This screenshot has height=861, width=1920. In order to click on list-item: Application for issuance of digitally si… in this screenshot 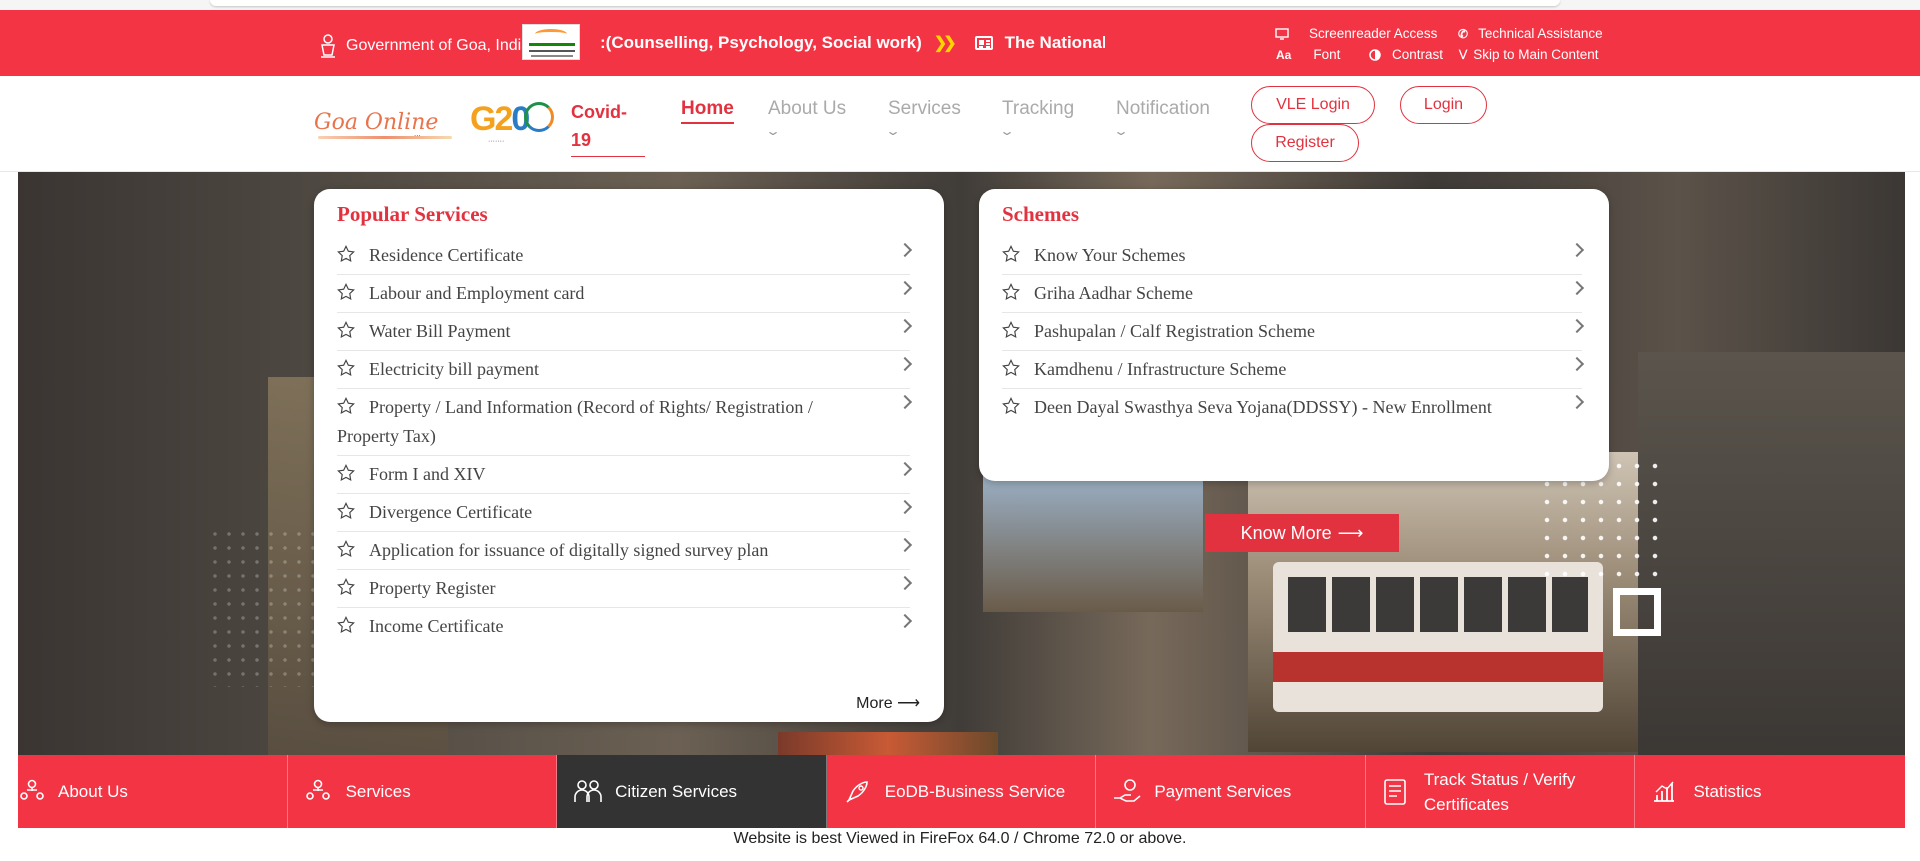, I will do `click(625, 551)`.